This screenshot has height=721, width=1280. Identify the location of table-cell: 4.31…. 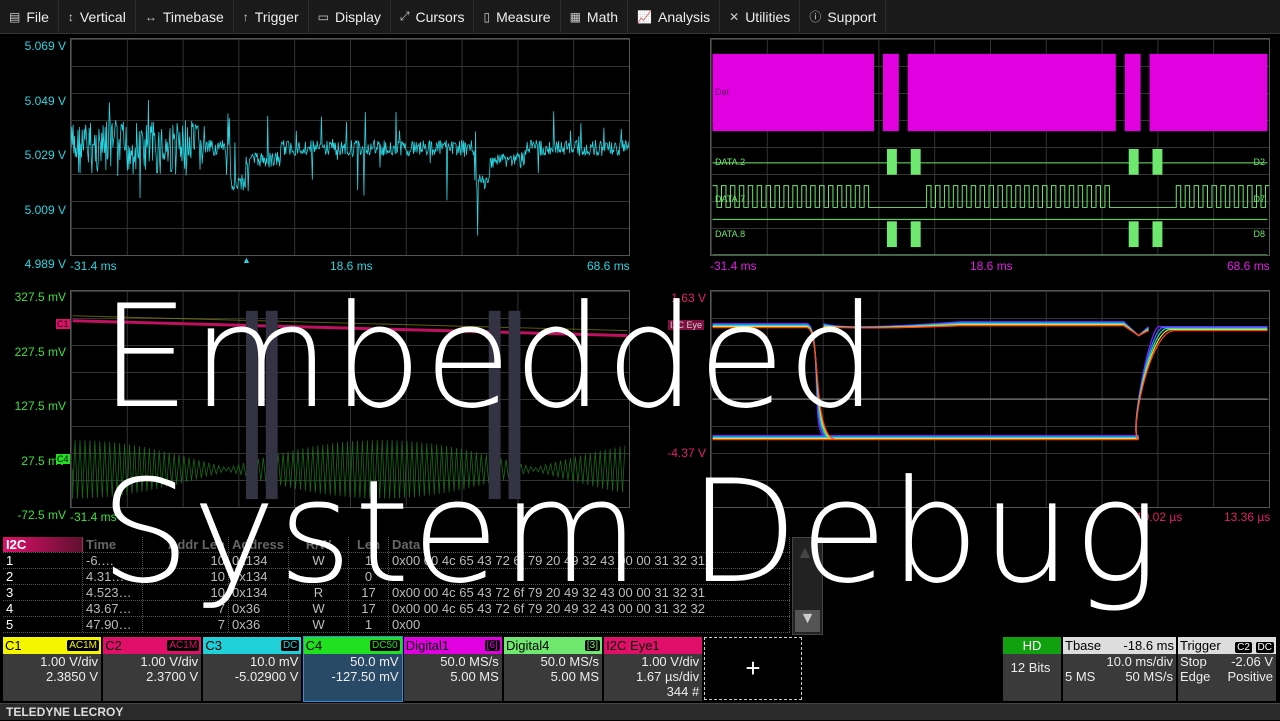
(113, 576).